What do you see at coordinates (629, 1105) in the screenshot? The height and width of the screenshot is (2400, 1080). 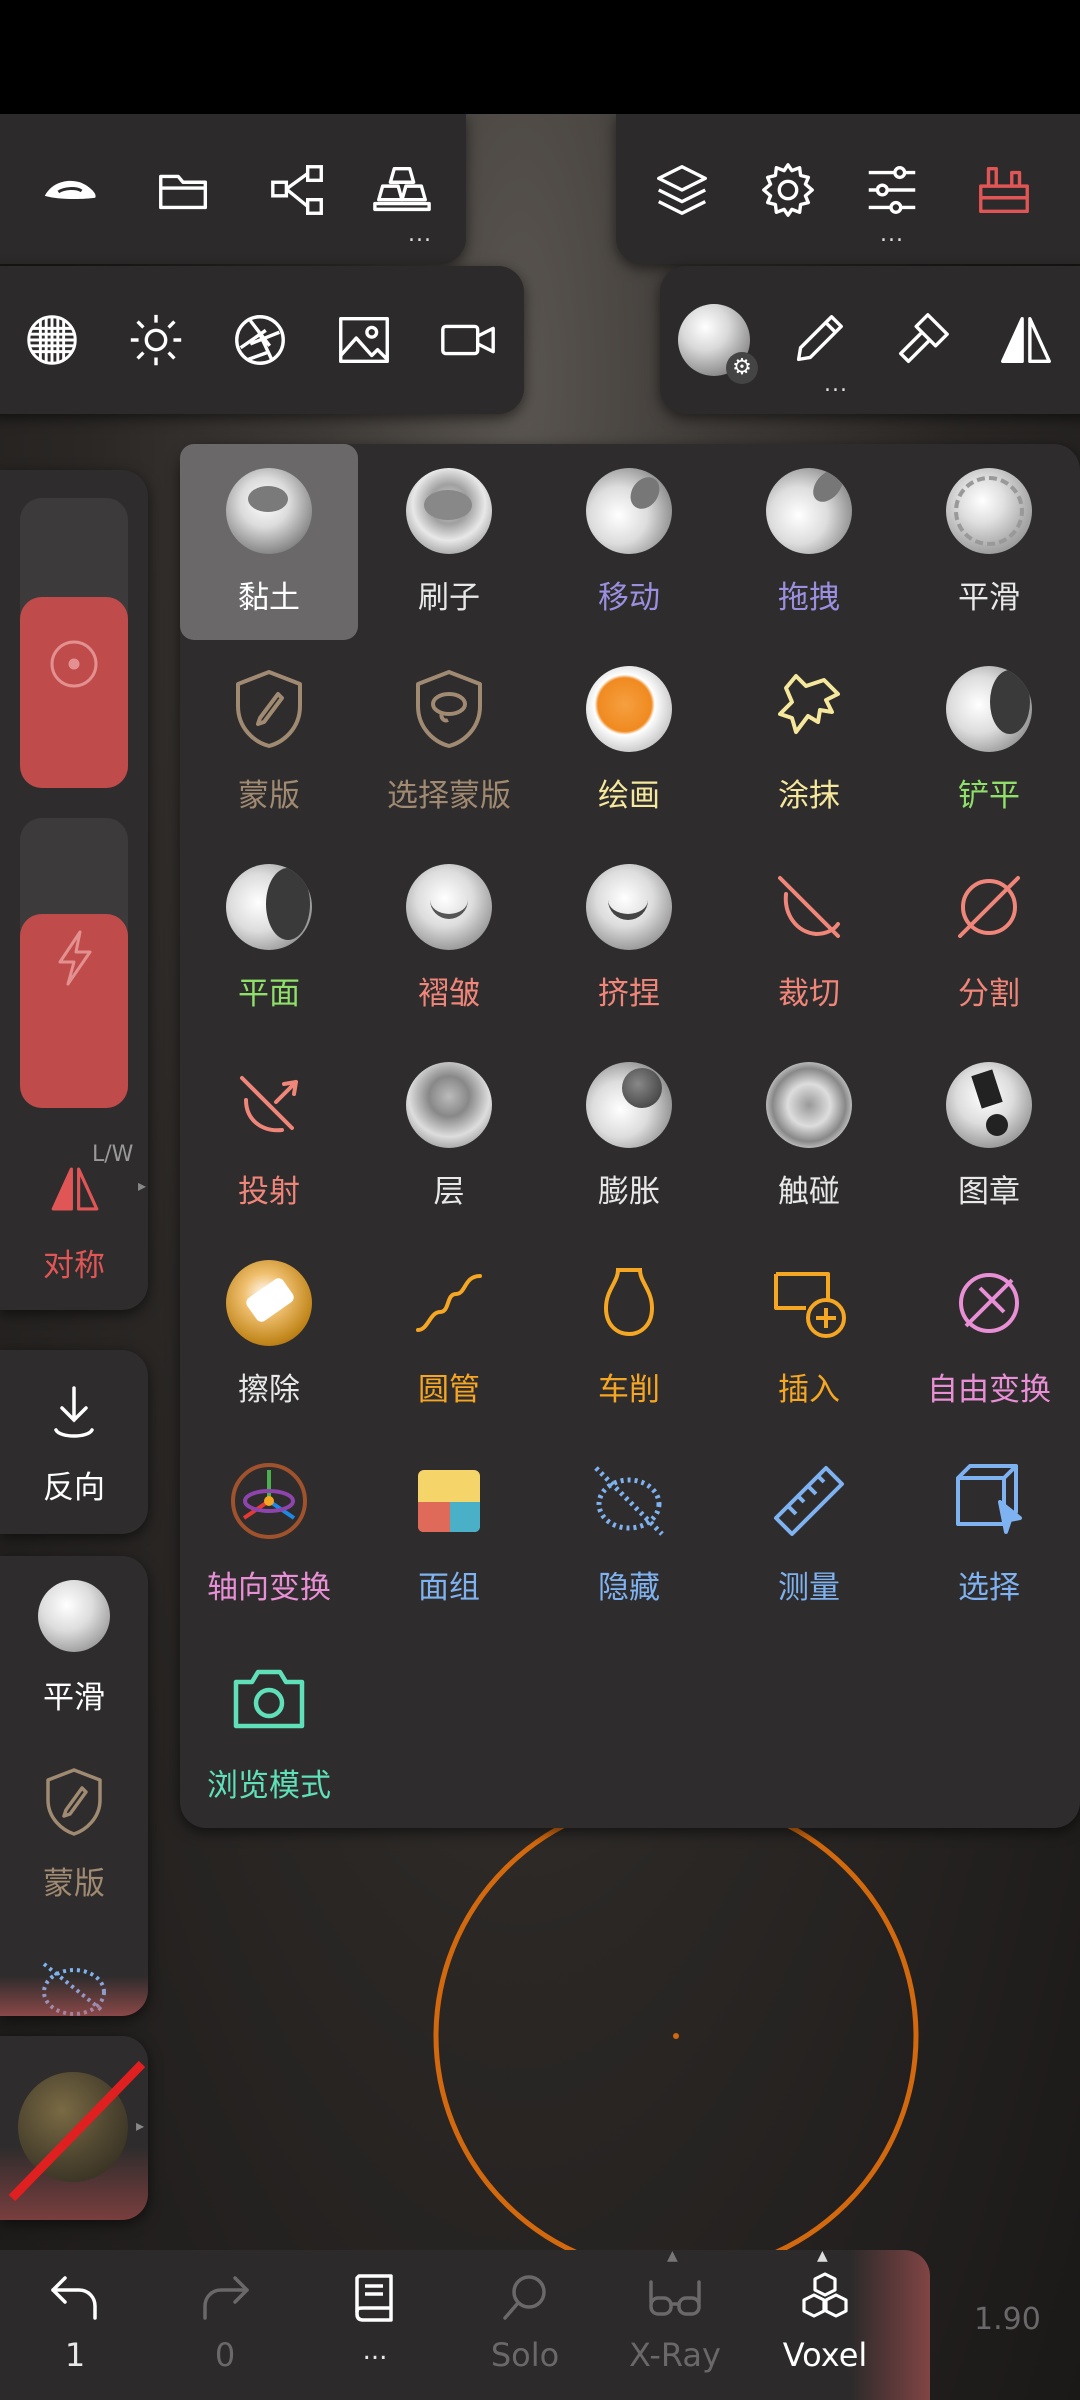 I see `inflate-sphere-icon` at bounding box center [629, 1105].